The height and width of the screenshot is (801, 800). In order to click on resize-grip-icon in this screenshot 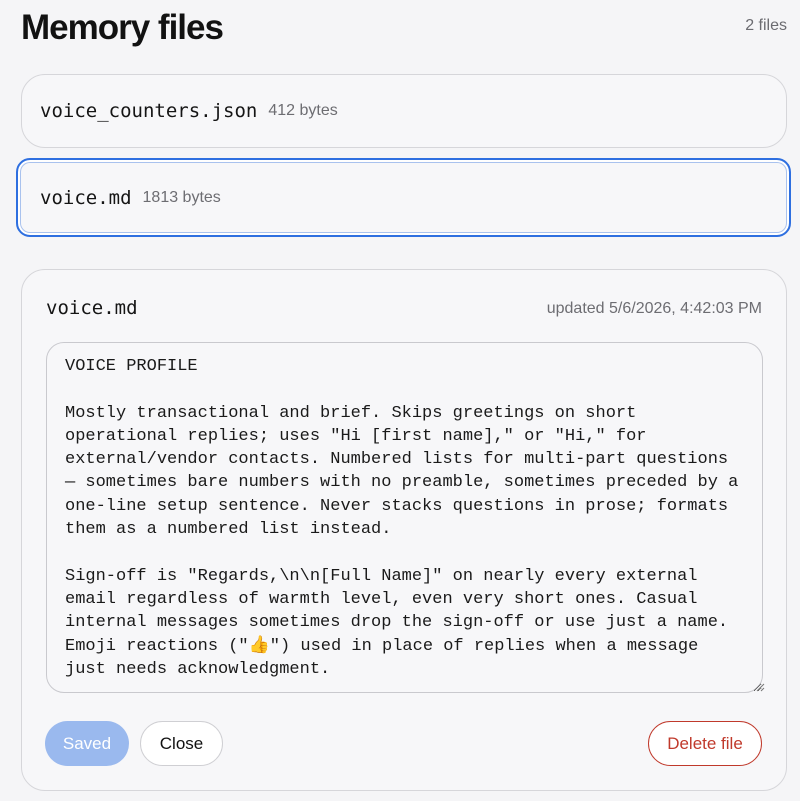, I will do `click(760, 687)`.